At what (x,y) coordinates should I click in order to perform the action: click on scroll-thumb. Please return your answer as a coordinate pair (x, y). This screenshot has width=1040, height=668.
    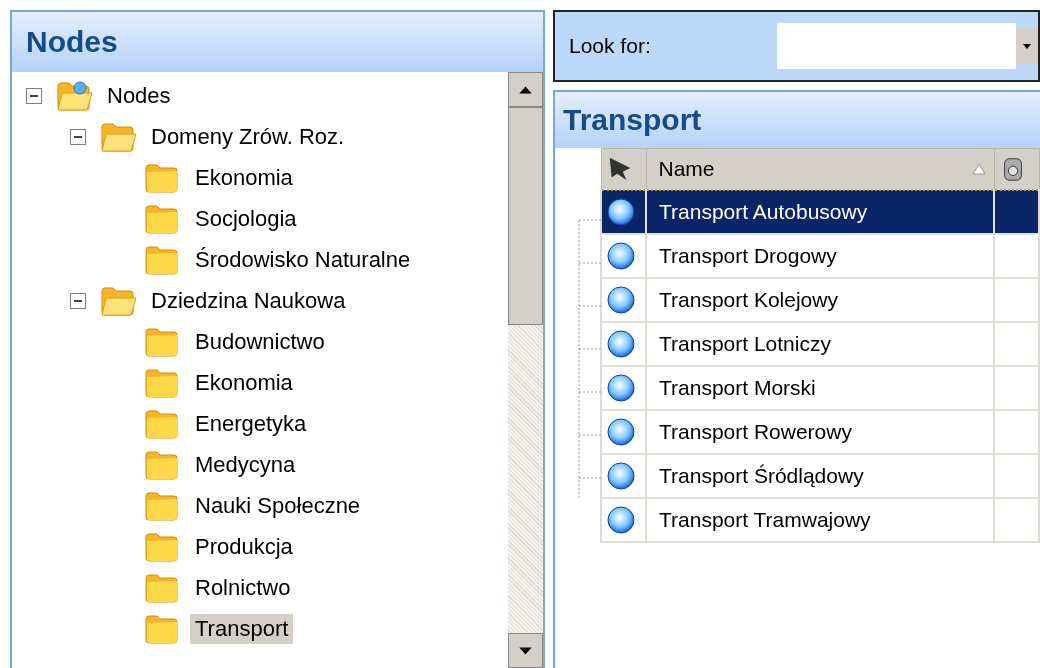
    Looking at the image, I should click on (525, 216).